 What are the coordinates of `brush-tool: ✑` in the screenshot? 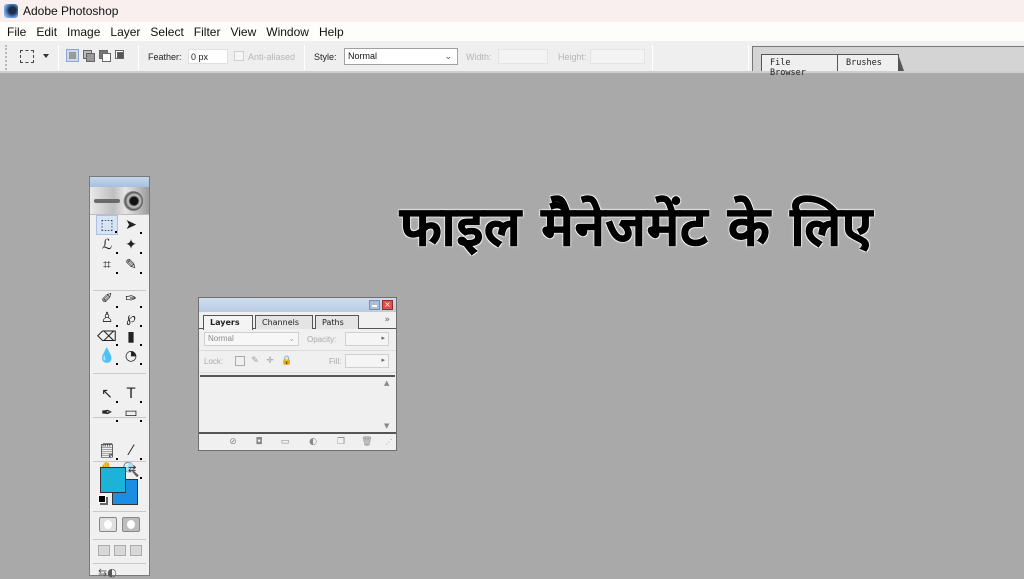 It's located at (131, 299).